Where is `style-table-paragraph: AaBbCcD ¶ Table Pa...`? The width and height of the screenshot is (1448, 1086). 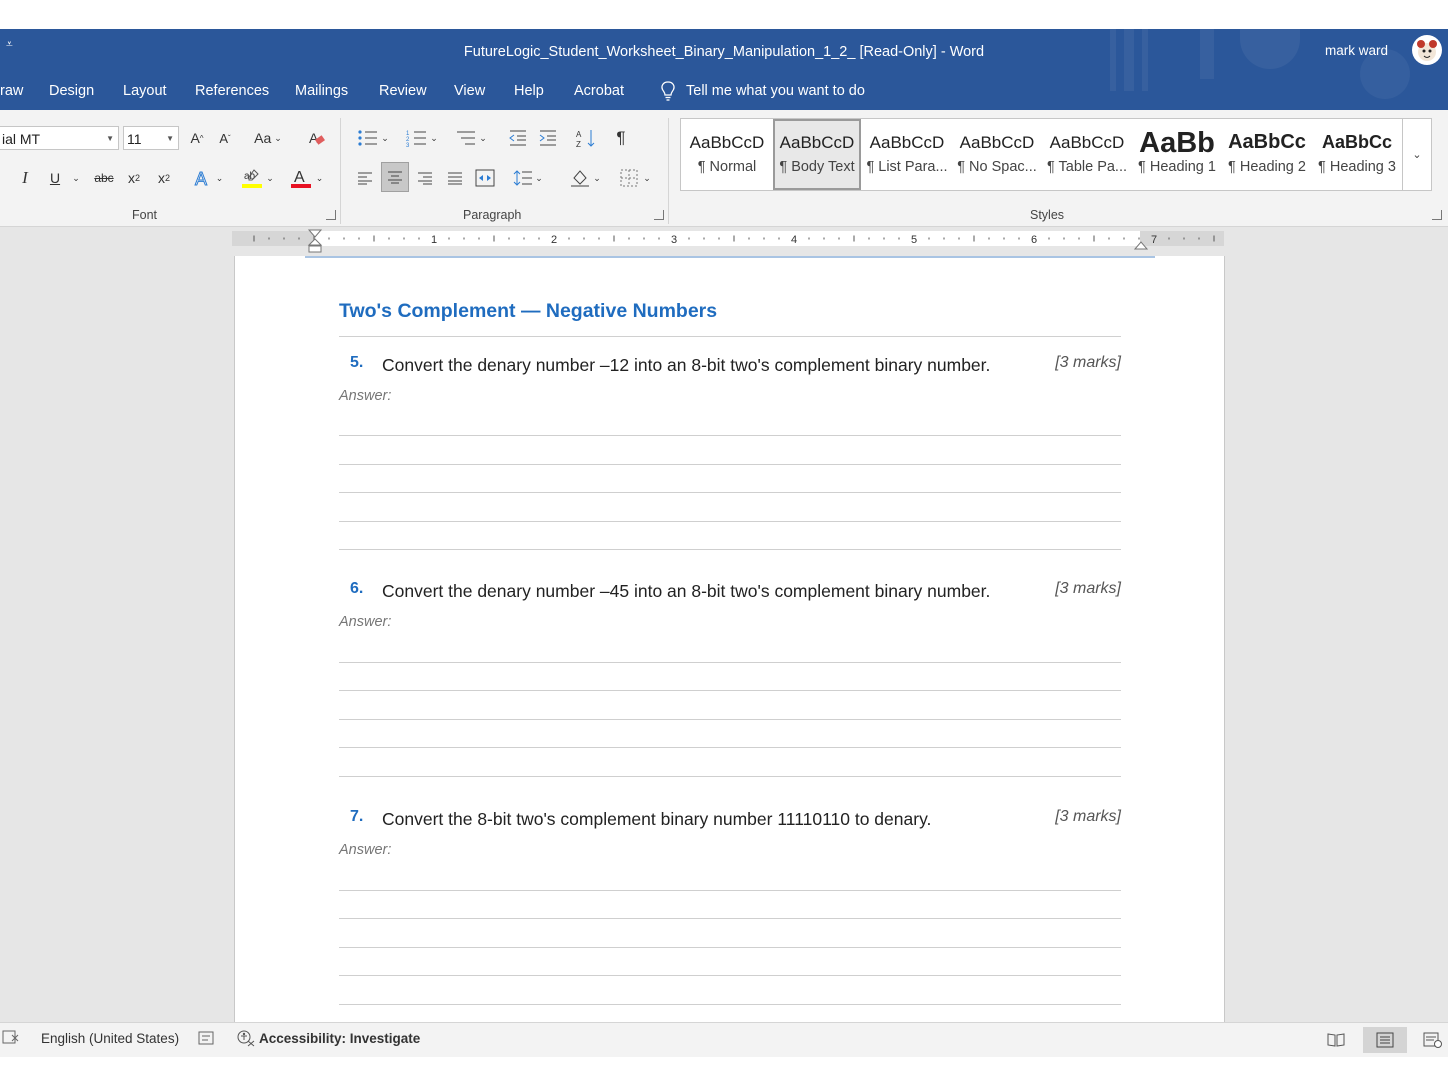 style-table-paragraph: AaBbCcD ¶ Table Pa... is located at coordinates (1087, 154).